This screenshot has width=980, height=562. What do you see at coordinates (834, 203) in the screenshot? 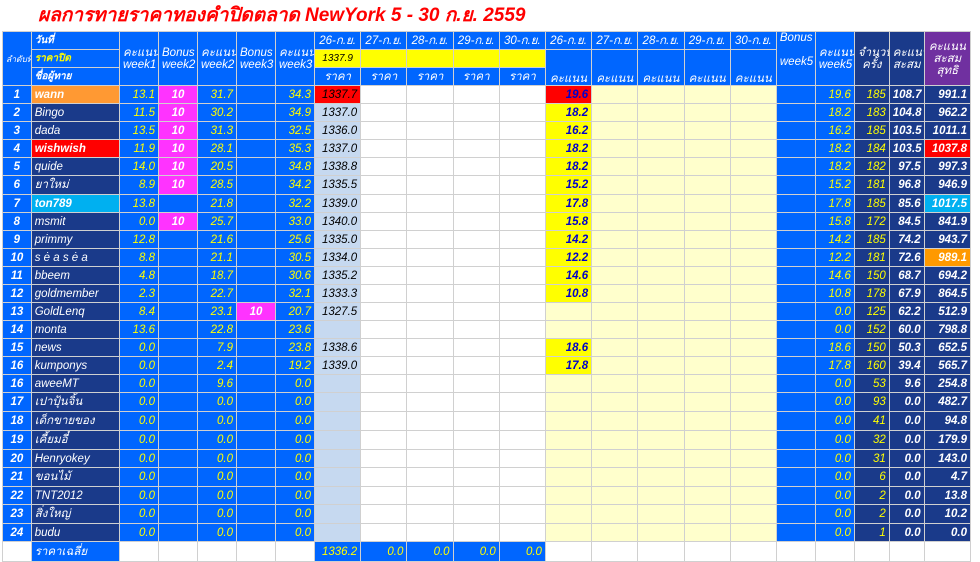
I see `week5-cell: 17.8` at bounding box center [834, 203].